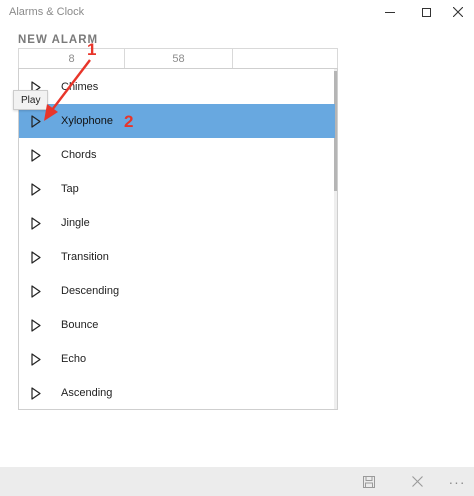  Describe the element at coordinates (79, 155) in the screenshot. I see `sound-label: Chords` at that location.